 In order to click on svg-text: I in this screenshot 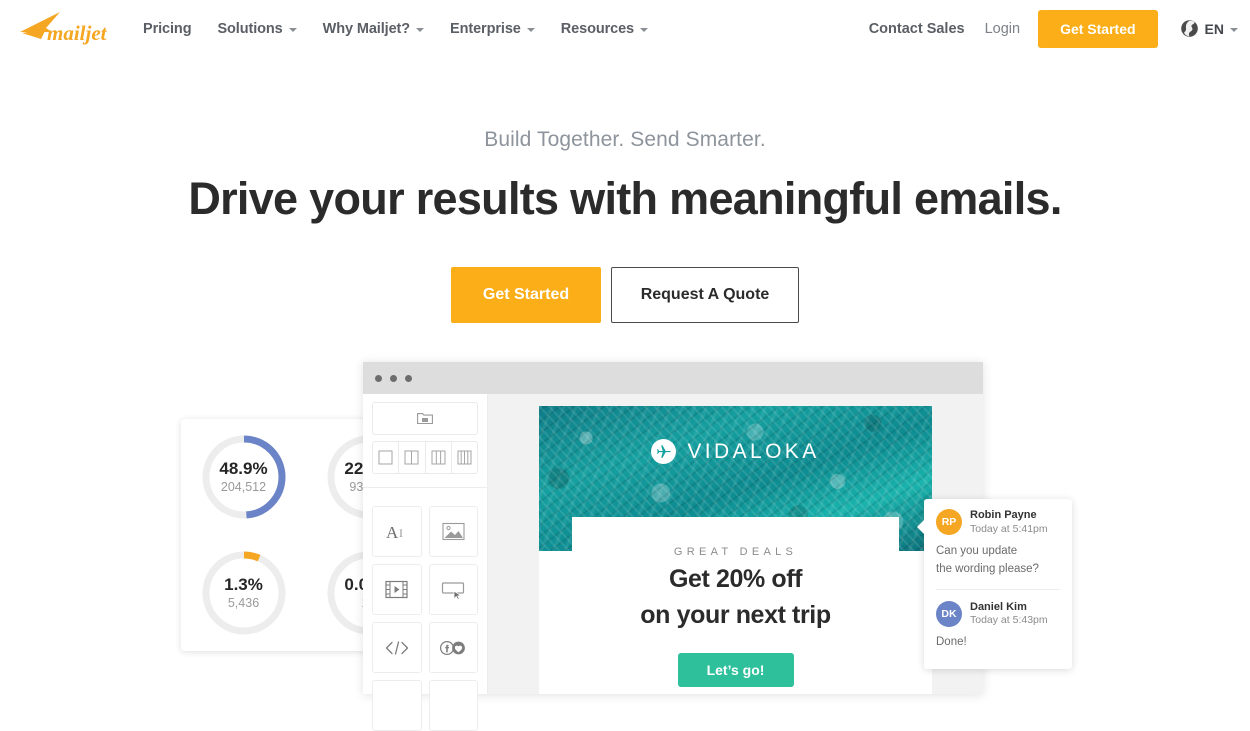, I will do `click(401, 533)`.